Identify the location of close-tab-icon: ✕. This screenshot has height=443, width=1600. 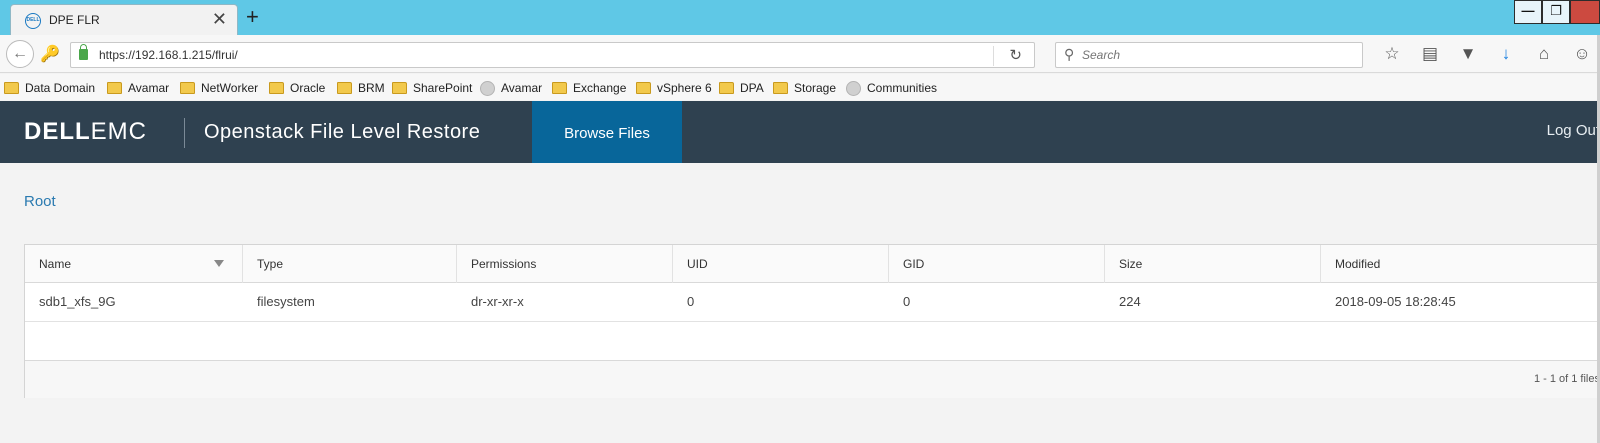
(219, 19).